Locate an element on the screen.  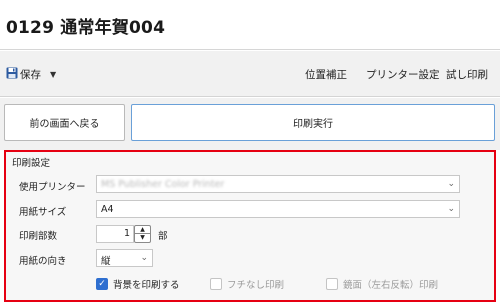
copies-stepper: ▲ ▼ is located at coordinates (142, 234).